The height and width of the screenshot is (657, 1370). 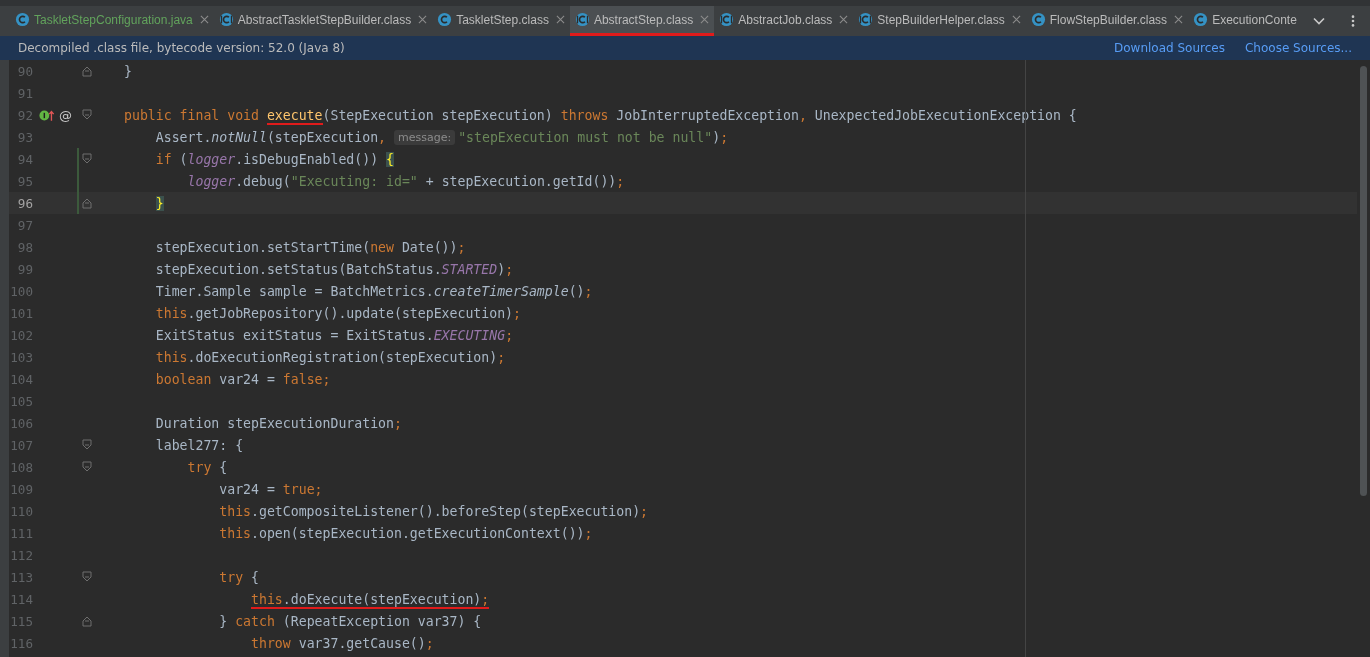 I want to click on line-number: 98, so click(x=24, y=247).